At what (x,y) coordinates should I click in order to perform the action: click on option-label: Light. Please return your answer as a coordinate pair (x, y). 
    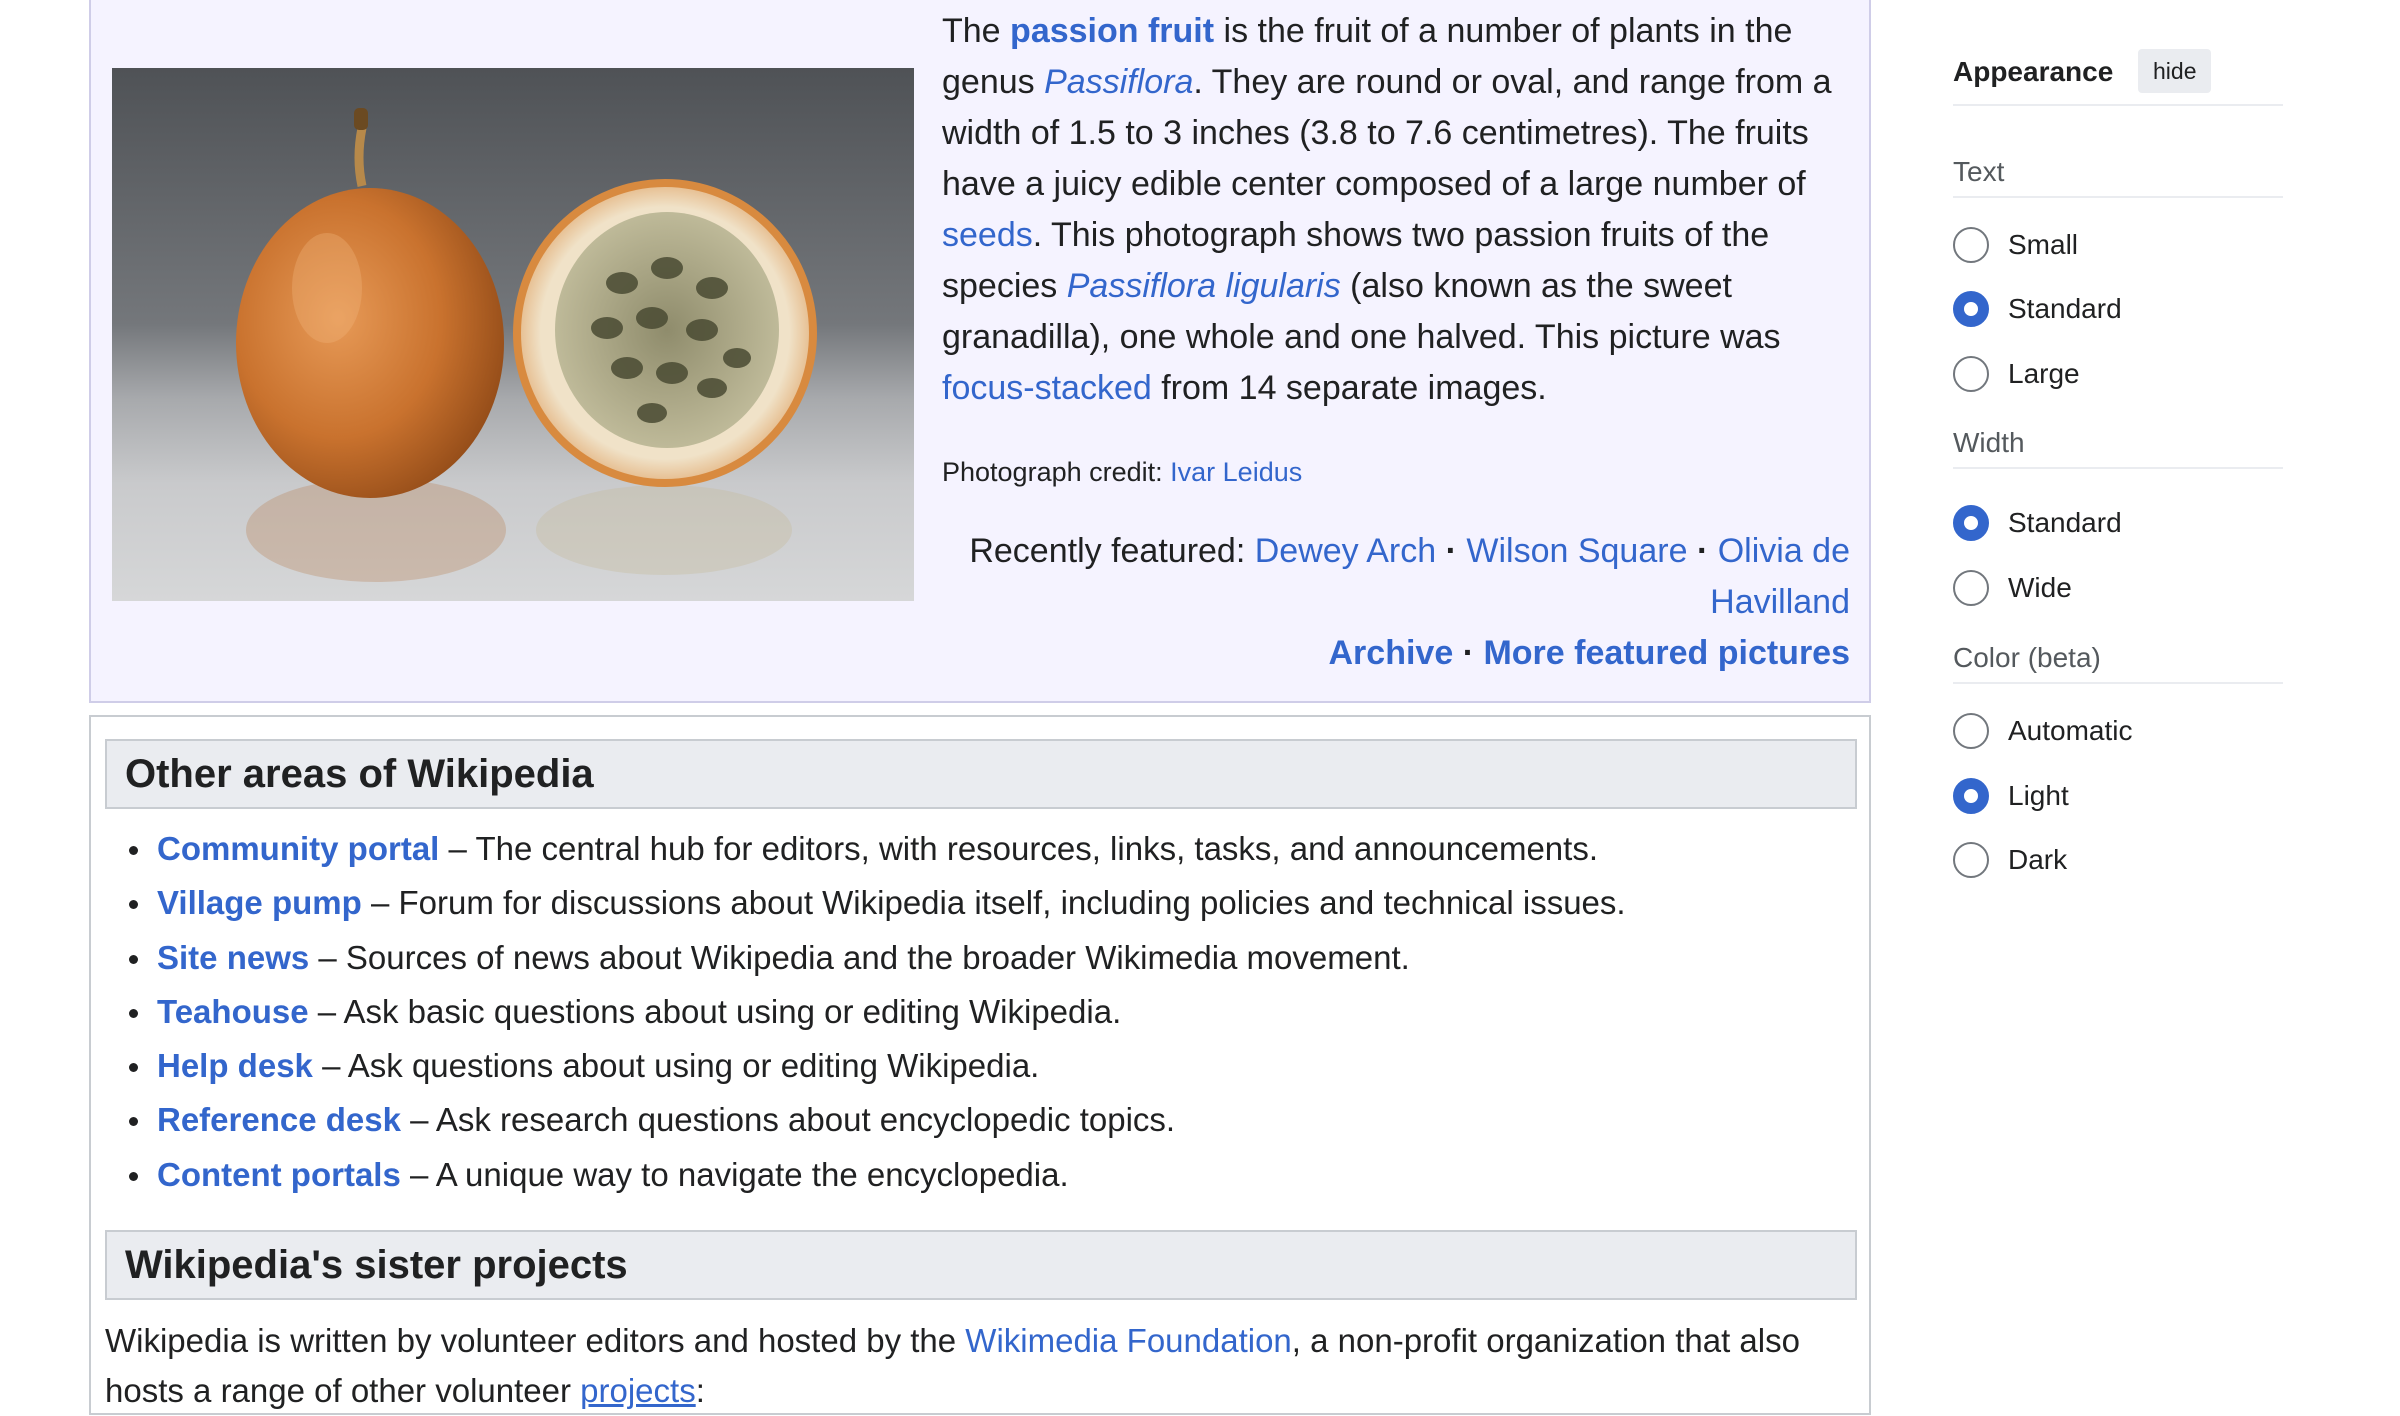
    Looking at the image, I should click on (2038, 795).